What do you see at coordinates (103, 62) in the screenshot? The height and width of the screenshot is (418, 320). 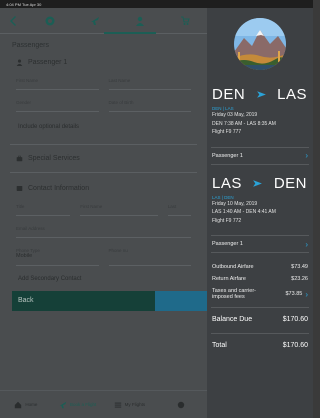 I see `passenger-card-header: Passenger 1` at bounding box center [103, 62].